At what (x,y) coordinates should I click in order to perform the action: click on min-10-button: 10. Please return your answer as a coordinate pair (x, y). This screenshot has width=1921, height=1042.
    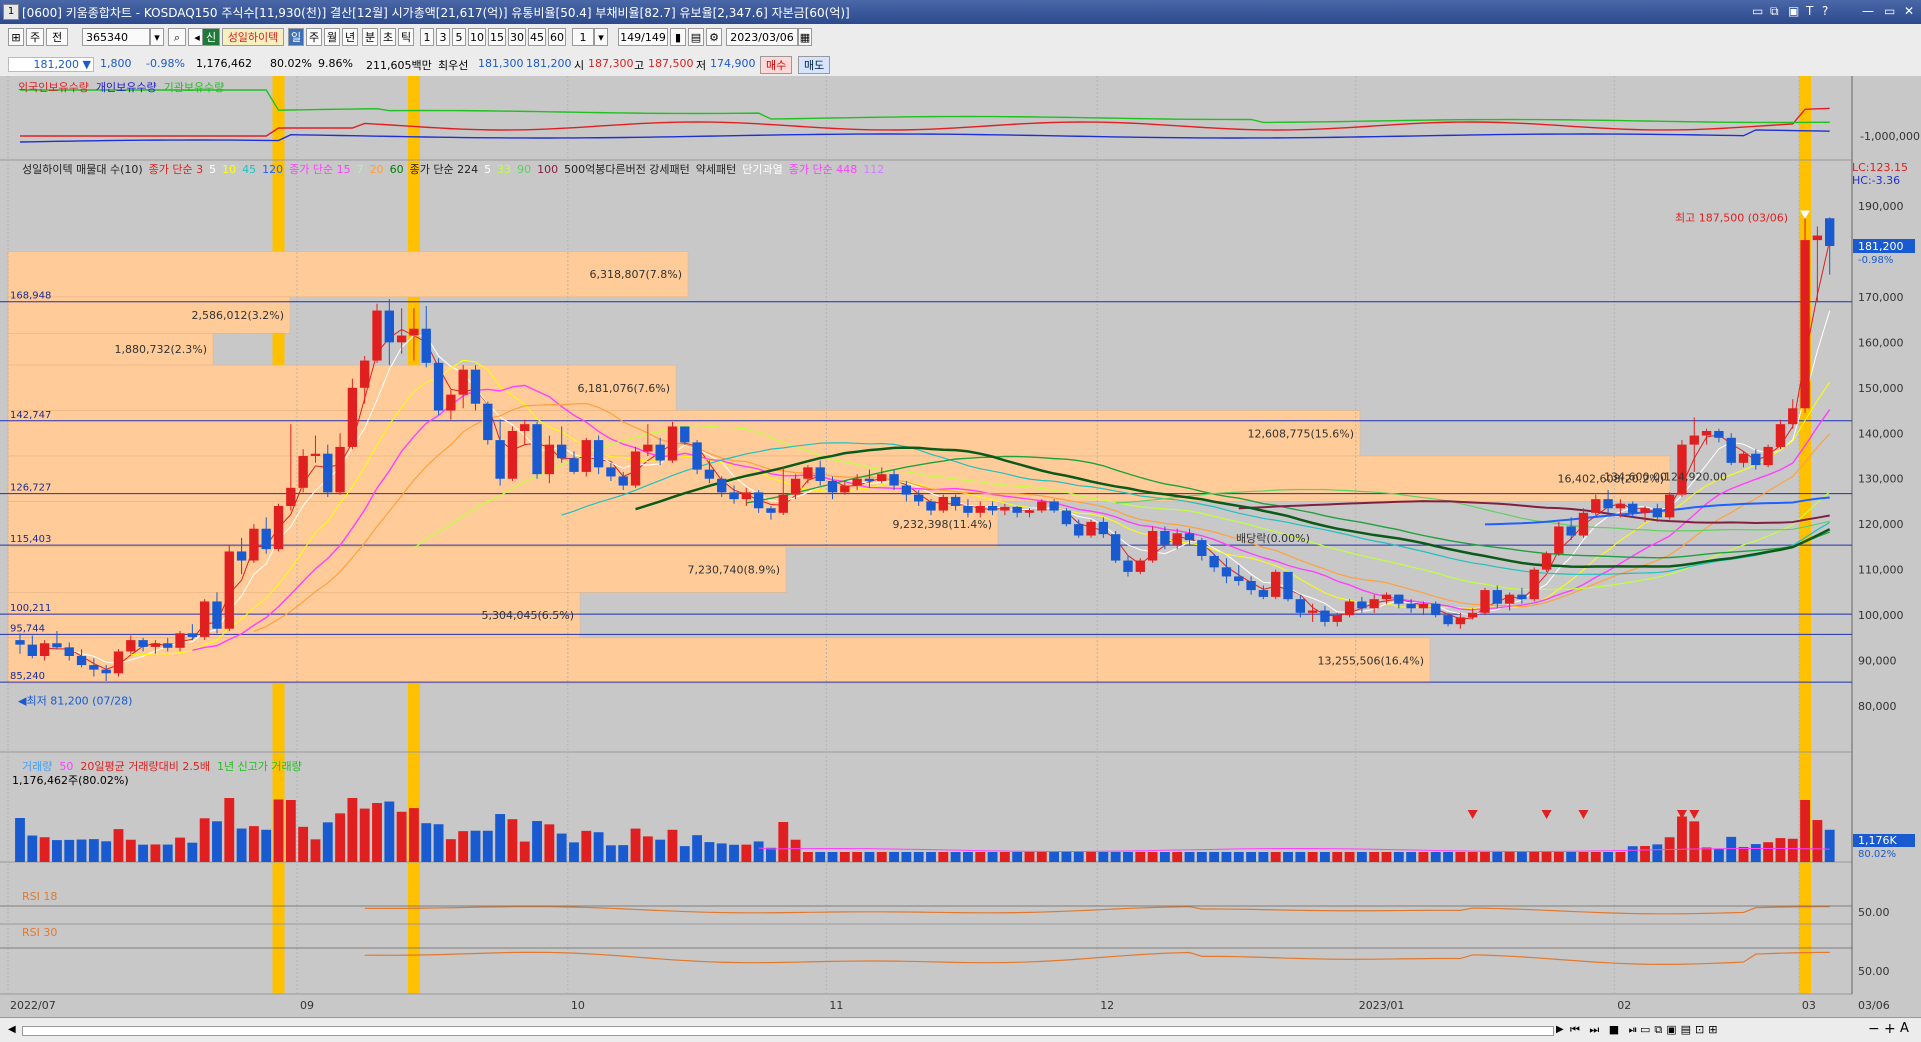
    Looking at the image, I should click on (477, 37).